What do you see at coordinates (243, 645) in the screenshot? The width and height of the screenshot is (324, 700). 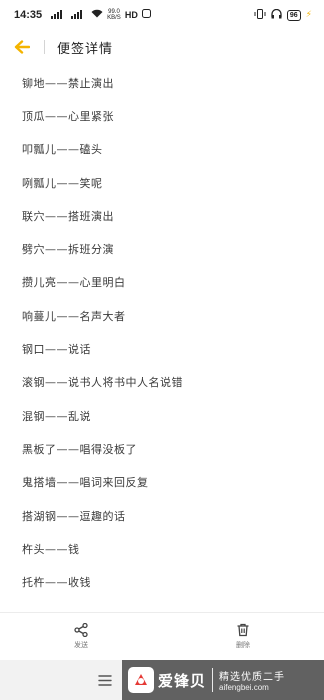 I see `delete-label: 删除` at bounding box center [243, 645].